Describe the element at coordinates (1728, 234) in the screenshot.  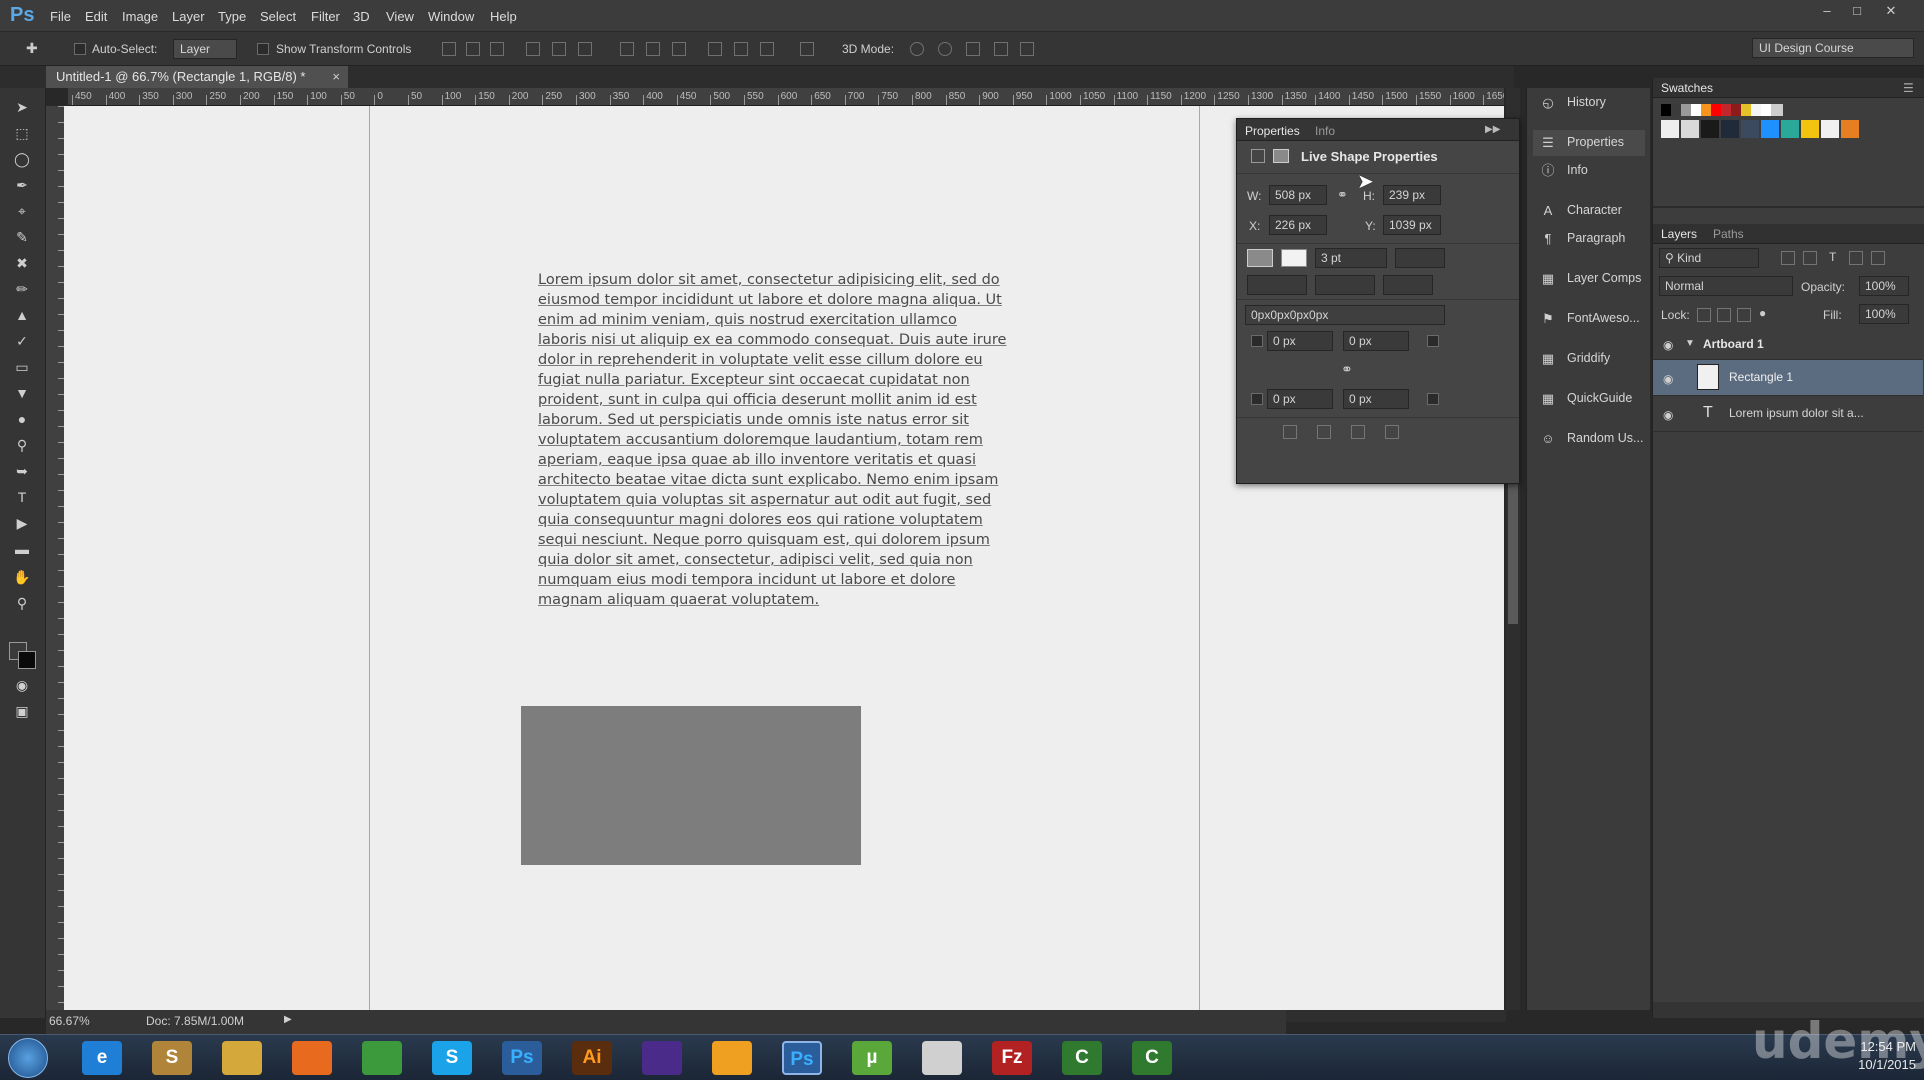
I see `tab-paths: Paths` at that location.